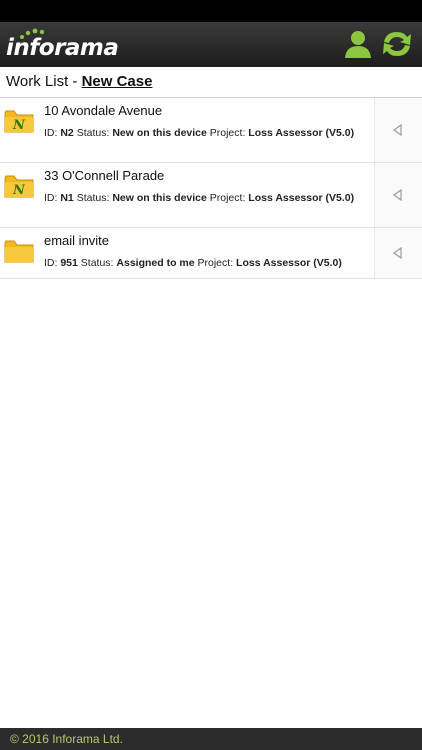 The width and height of the screenshot is (422, 750). Describe the element at coordinates (211, 739) in the screenshot. I see `footer: © 2016 Inforama Ltd.` at that location.